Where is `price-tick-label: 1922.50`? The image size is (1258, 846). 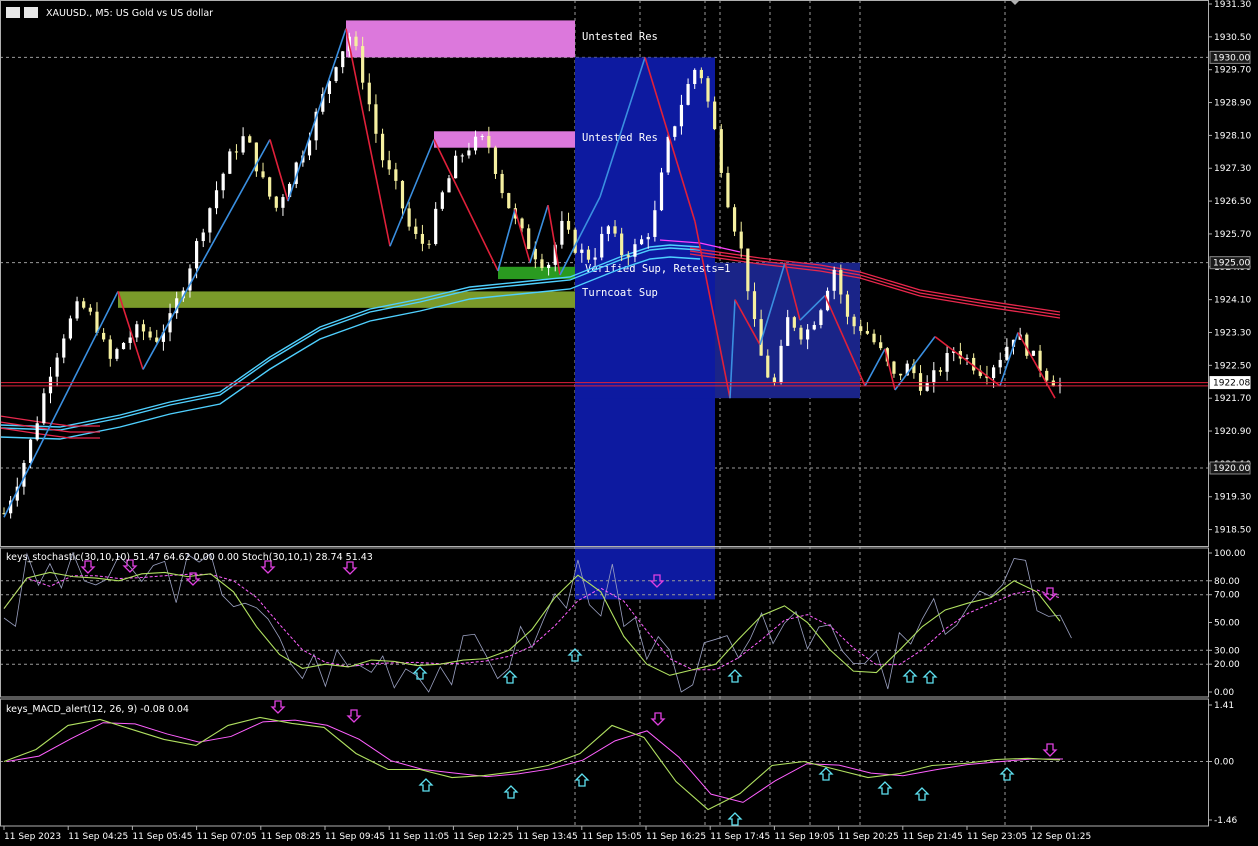 price-tick-label: 1922.50 is located at coordinates (1232, 366).